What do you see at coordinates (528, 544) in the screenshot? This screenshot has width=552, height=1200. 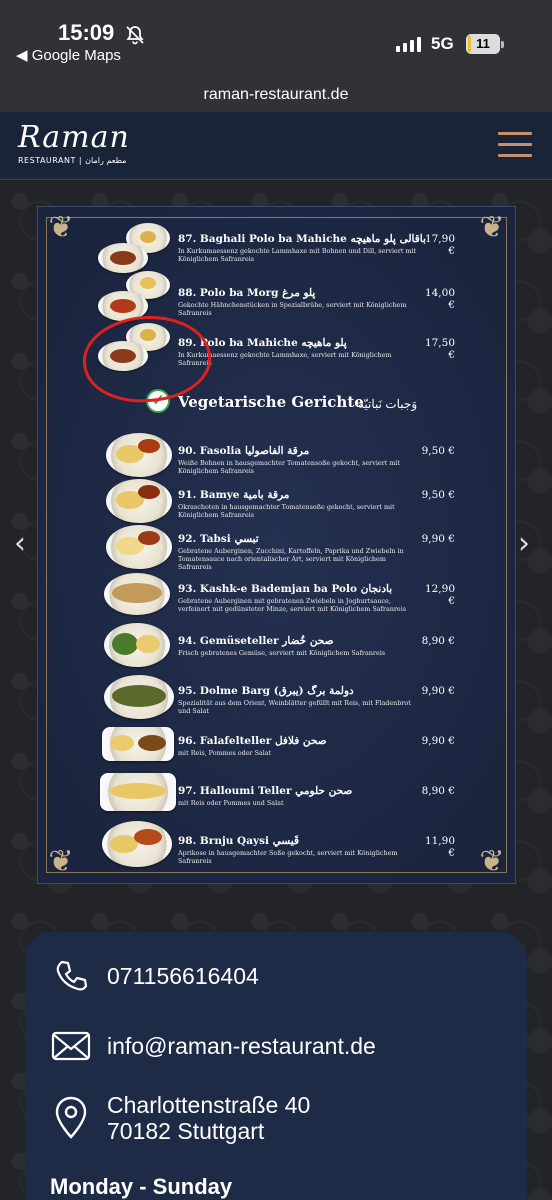 I see `carousel-next-arrow-icon: ›` at bounding box center [528, 544].